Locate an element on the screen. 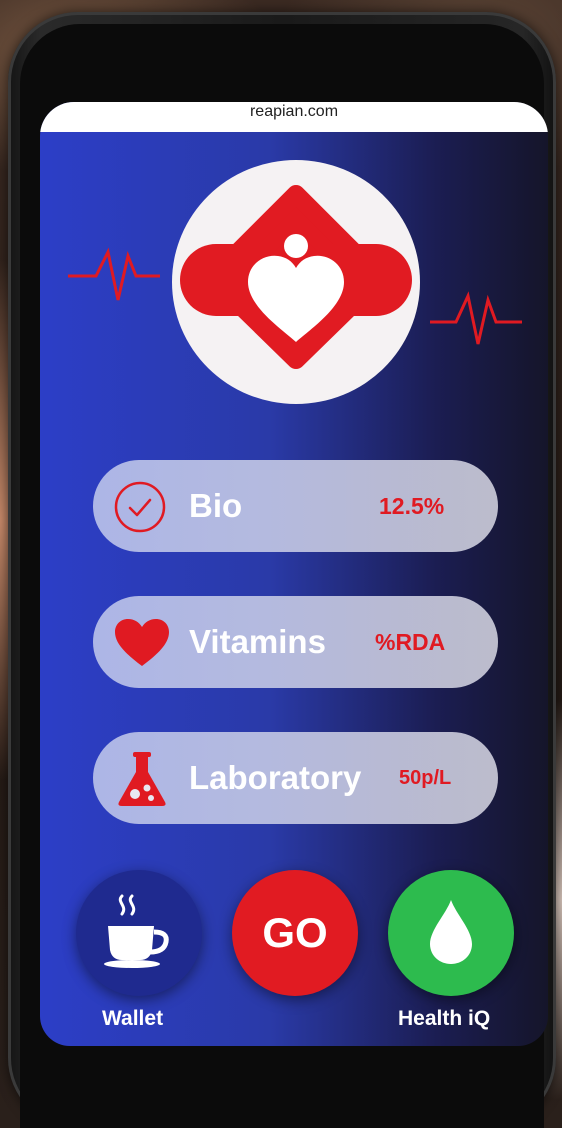  go-label: GO is located at coordinates (295, 932).